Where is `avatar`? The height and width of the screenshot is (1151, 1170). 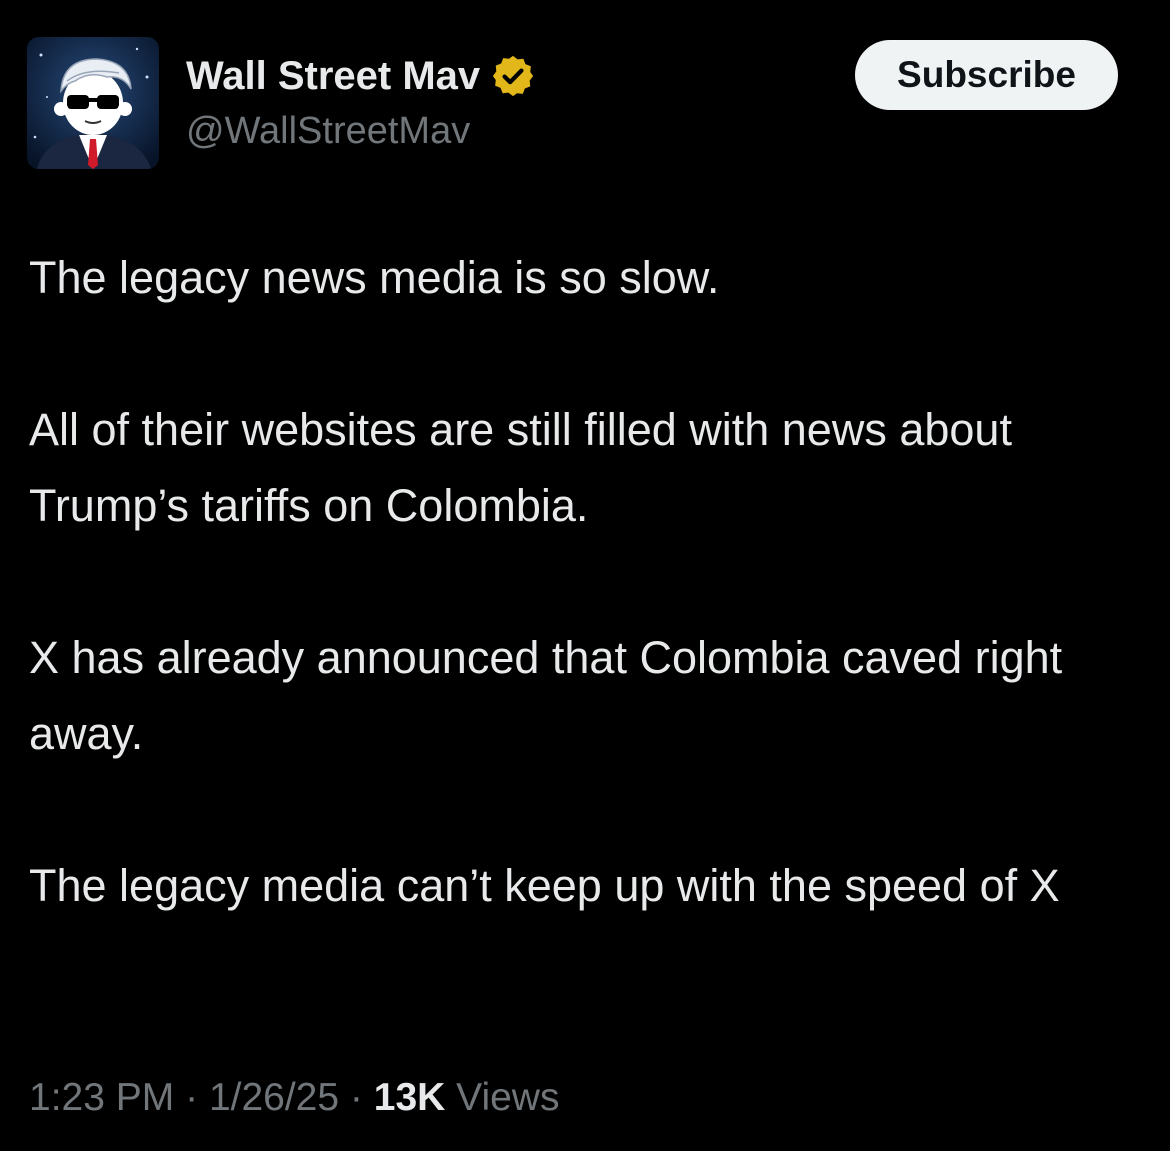 avatar is located at coordinates (93, 103).